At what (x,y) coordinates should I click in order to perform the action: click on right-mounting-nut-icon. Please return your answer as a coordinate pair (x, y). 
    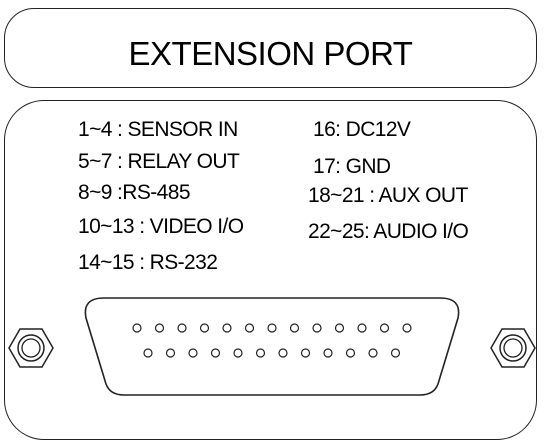
    Looking at the image, I should click on (513, 348).